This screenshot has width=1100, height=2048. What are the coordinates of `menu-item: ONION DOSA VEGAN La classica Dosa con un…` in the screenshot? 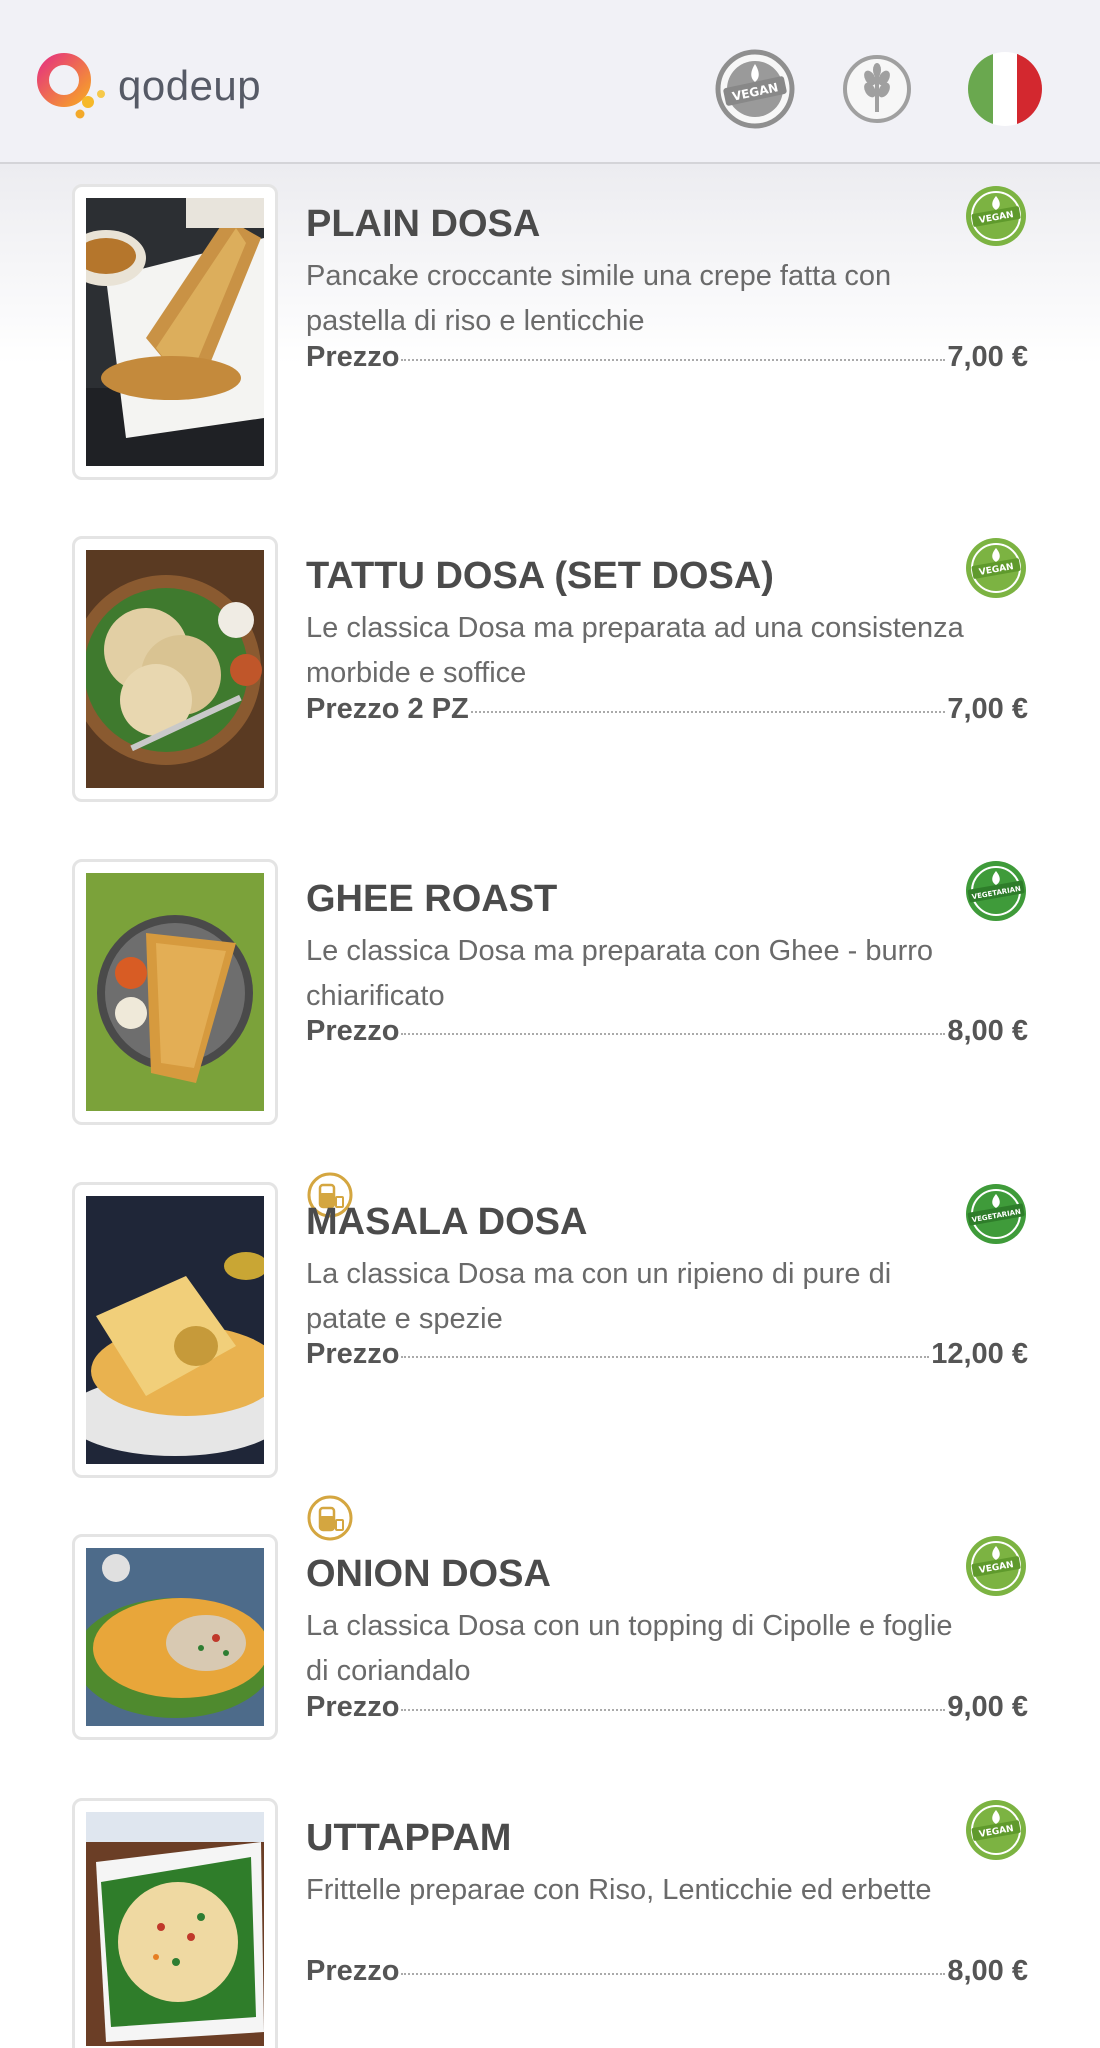 It's located at (550, 1639).